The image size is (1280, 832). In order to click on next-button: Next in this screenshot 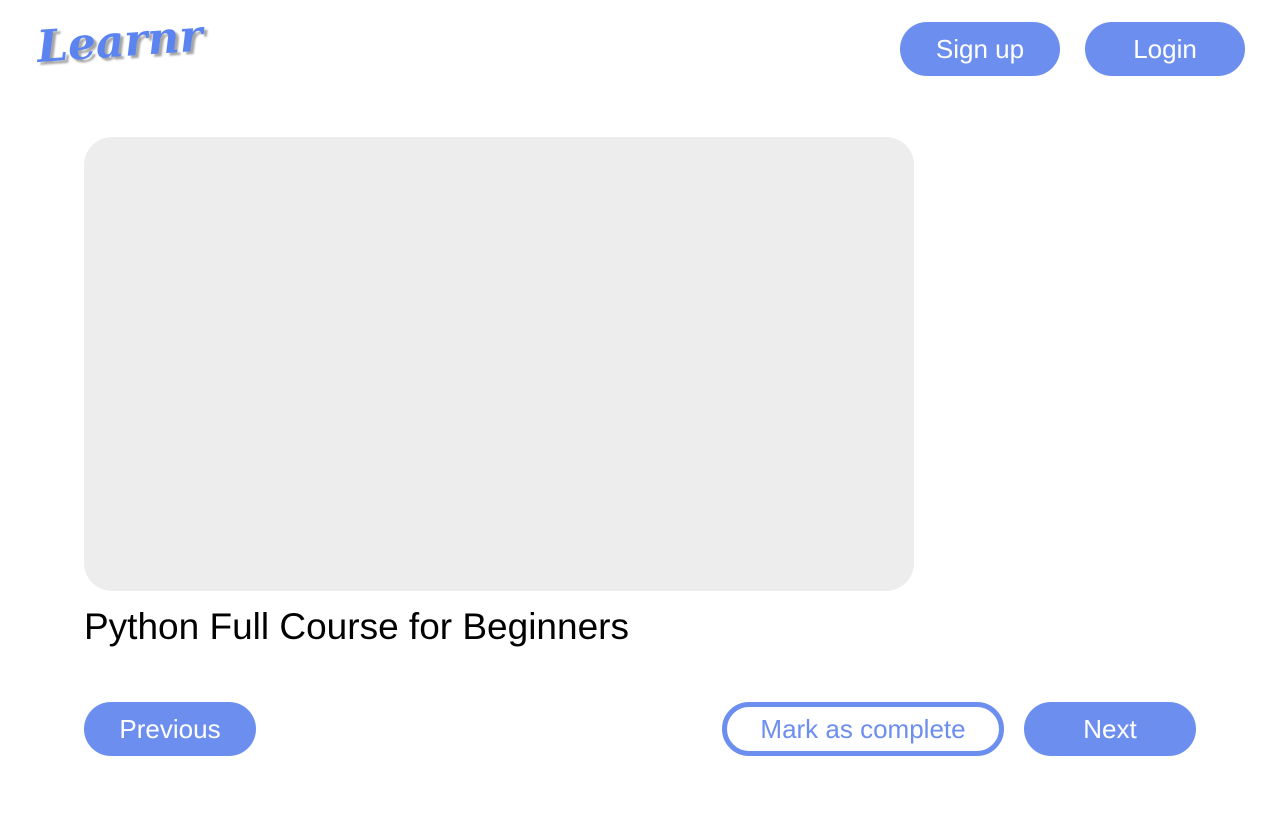, I will do `click(1110, 729)`.